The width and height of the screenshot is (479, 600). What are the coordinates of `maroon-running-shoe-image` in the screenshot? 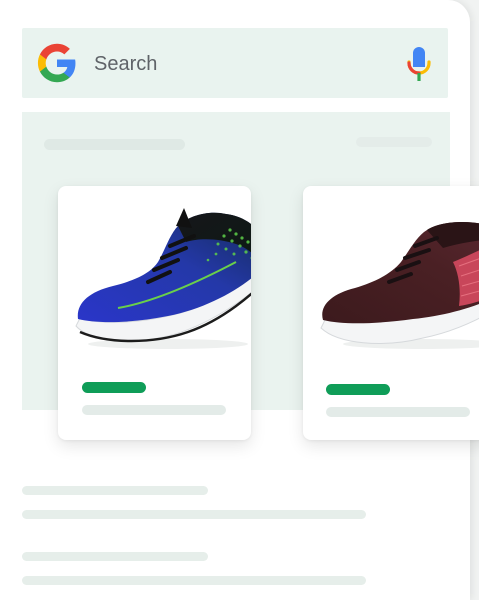 It's located at (399, 285).